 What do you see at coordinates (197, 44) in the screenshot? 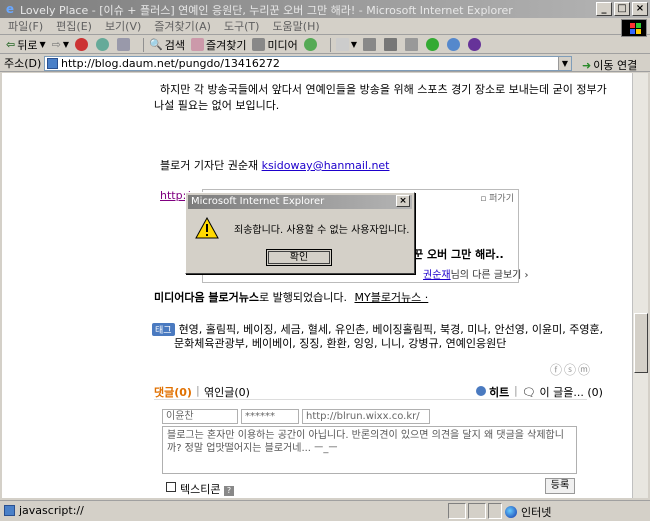
I see `favorites-icon` at bounding box center [197, 44].